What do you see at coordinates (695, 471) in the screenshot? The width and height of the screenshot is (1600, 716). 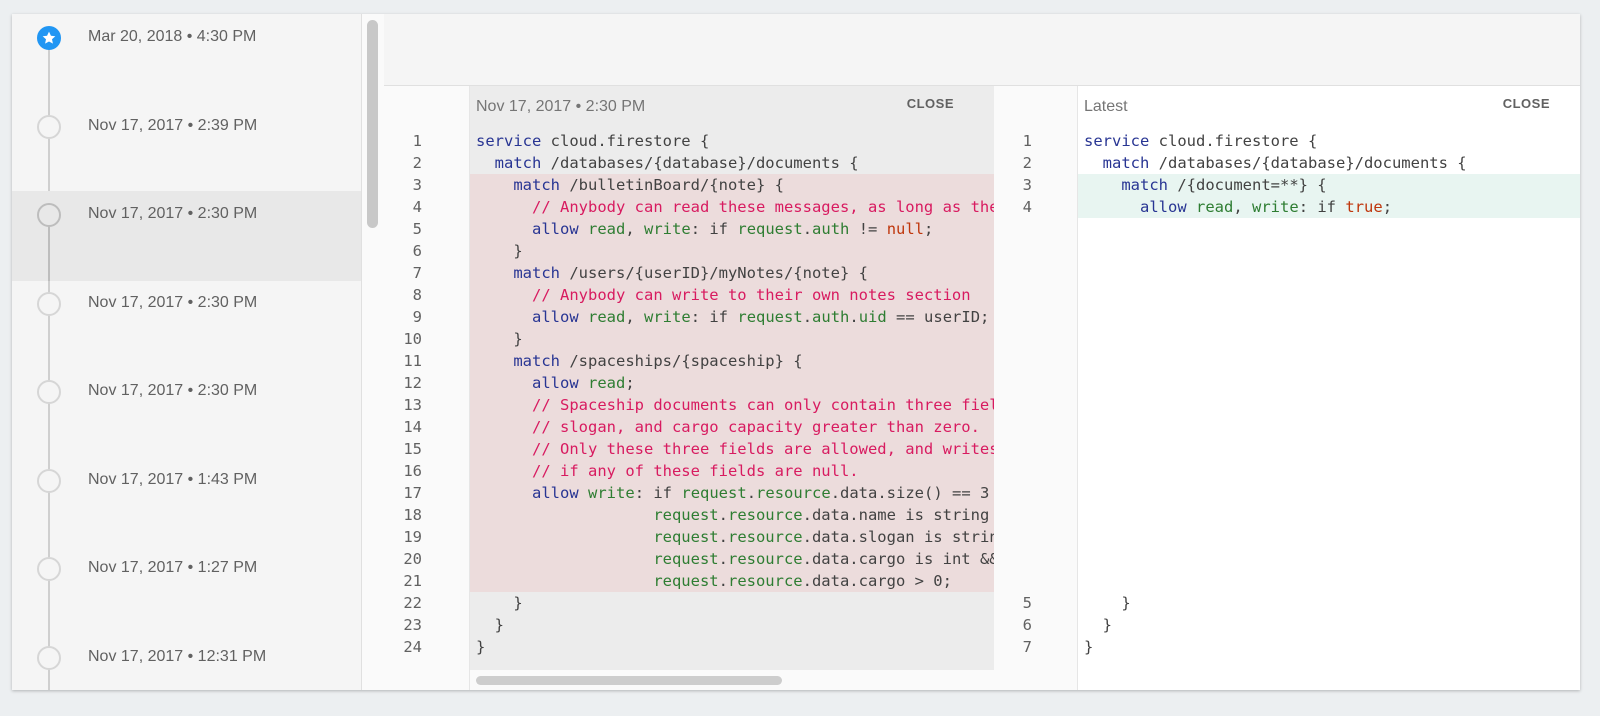 I see `line-text: // if any of these fields are null.` at bounding box center [695, 471].